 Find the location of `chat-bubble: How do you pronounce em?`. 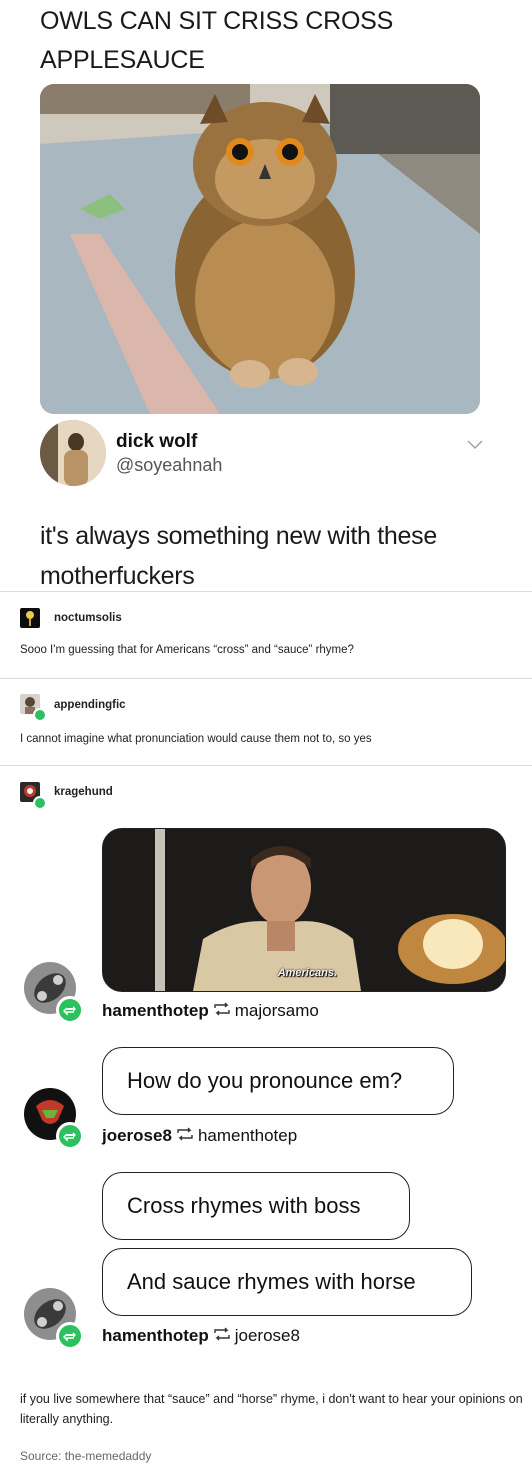

chat-bubble: How do you pronounce em? is located at coordinates (278, 1081).